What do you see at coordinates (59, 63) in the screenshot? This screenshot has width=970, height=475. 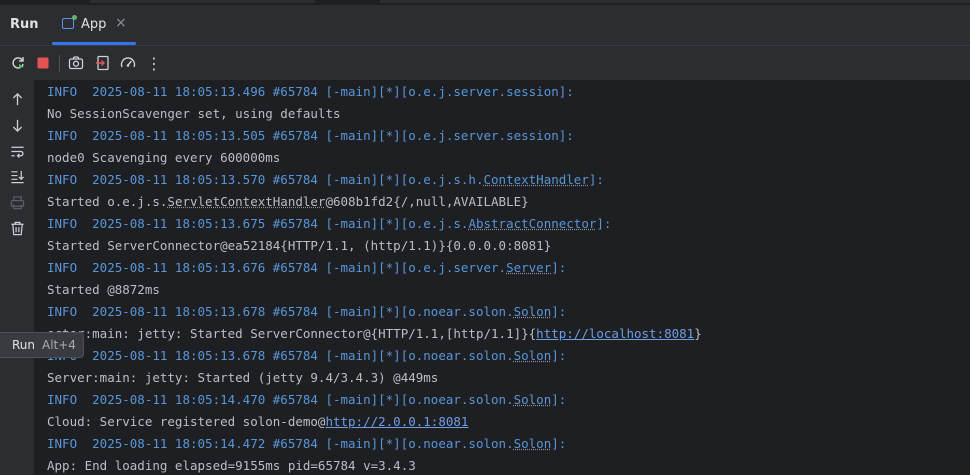 I see `toolbar-separator` at bounding box center [59, 63].